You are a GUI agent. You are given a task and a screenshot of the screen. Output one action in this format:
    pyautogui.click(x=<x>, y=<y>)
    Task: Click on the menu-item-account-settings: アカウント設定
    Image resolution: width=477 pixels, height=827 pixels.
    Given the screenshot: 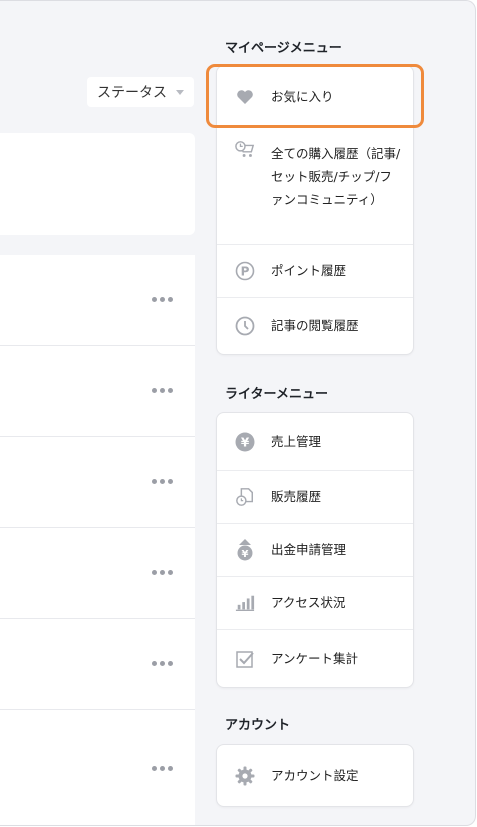 What is the action you would take?
    pyautogui.click(x=315, y=775)
    